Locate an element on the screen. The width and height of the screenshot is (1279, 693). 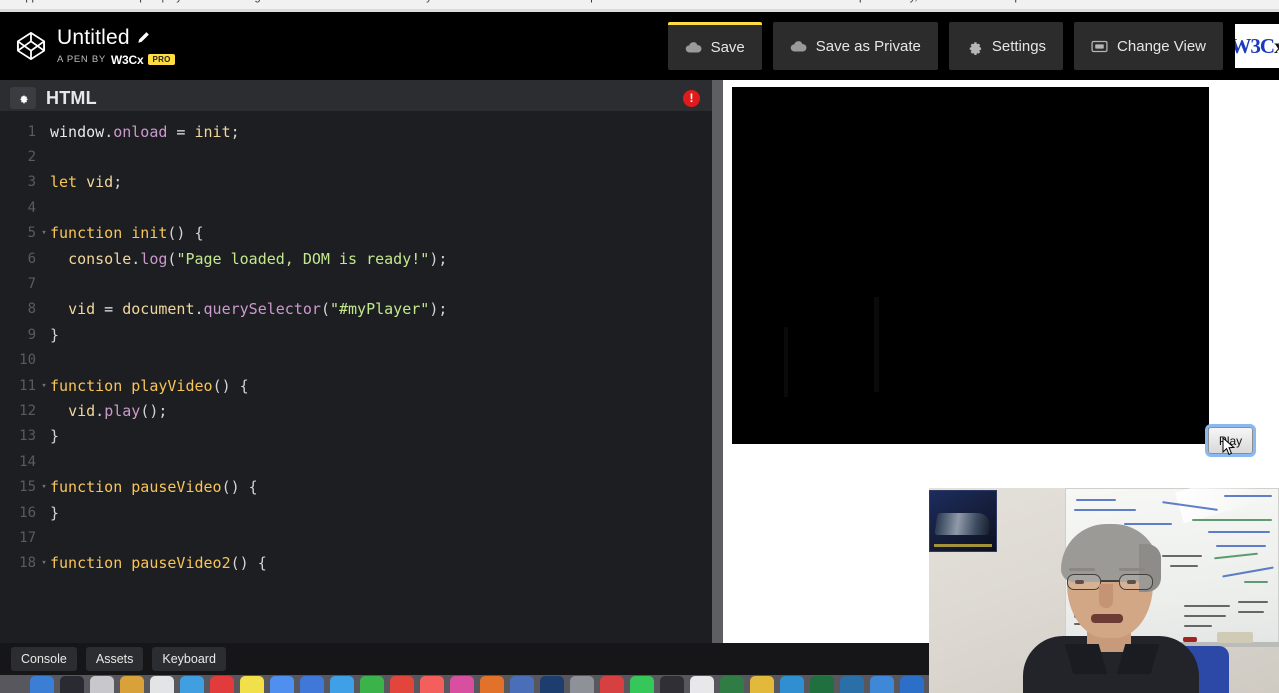
bookmark-item: Altres Favorits is located at coordinates (1231, 1).